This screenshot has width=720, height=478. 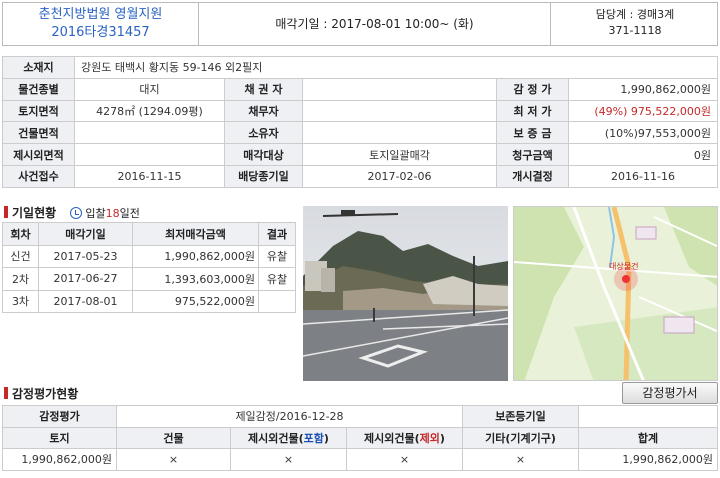 What do you see at coordinates (643, 176) in the screenshot?
I see `start-decision-value: 2016-11-16` at bounding box center [643, 176].